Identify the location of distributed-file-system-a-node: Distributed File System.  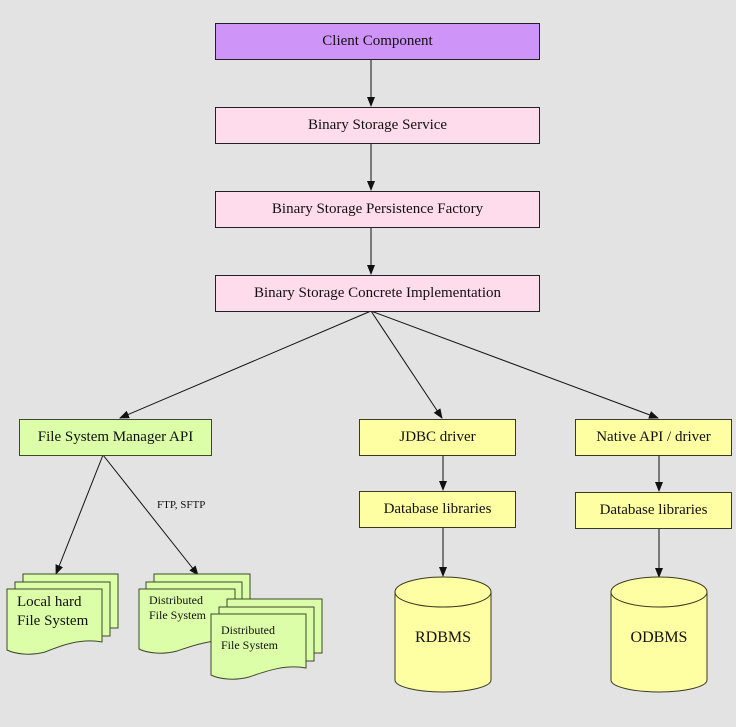
(177, 608).